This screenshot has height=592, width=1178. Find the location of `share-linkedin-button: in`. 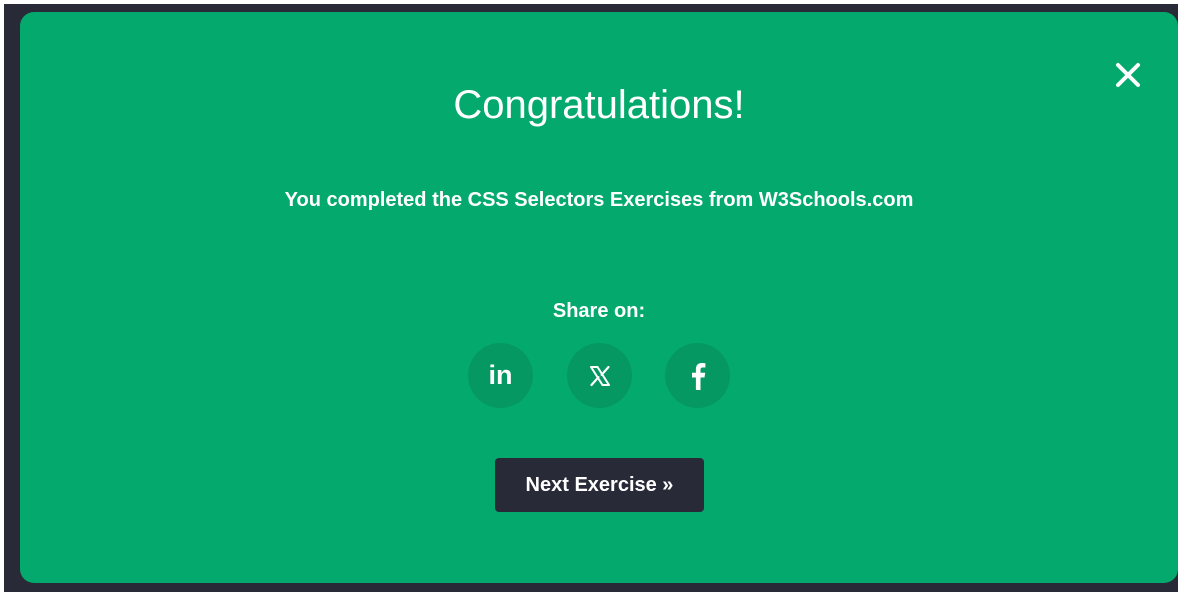

share-linkedin-button: in is located at coordinates (500, 375).